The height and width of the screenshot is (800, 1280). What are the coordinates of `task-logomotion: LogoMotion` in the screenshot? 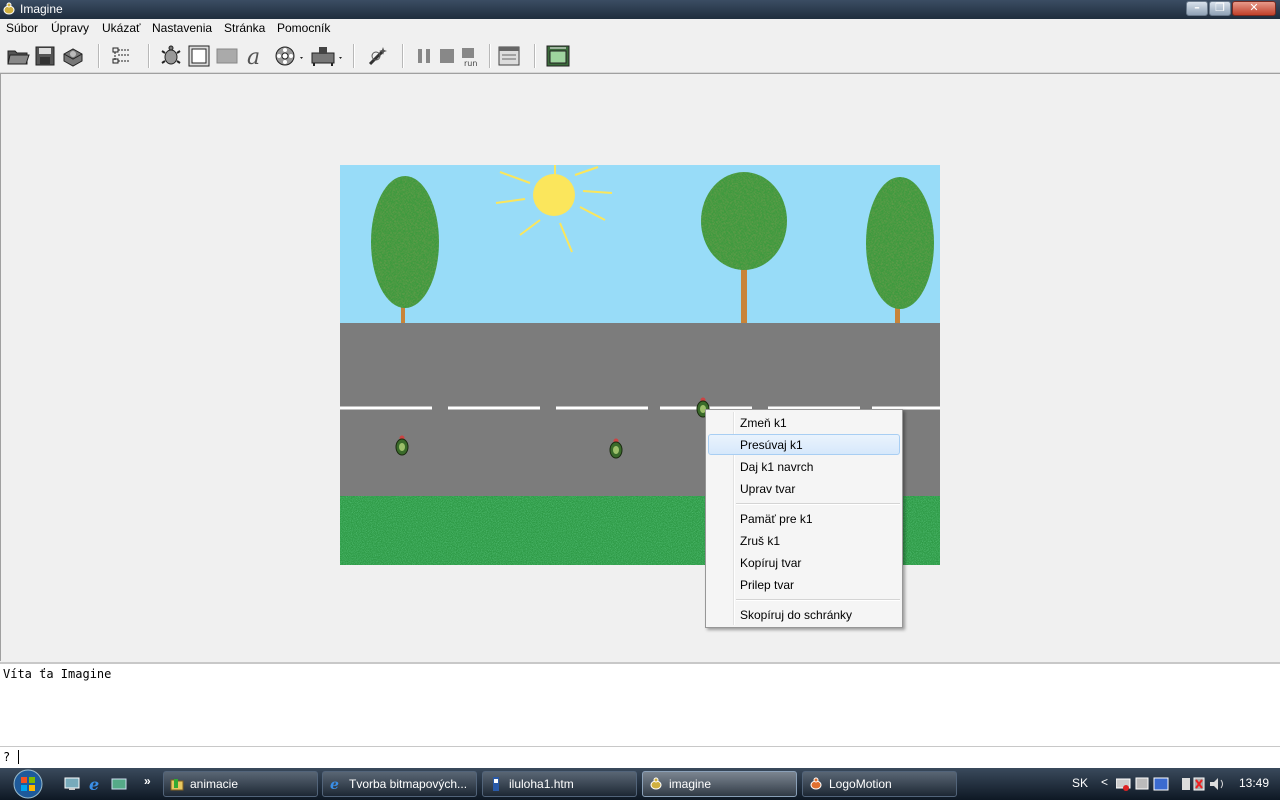 It's located at (879, 784).